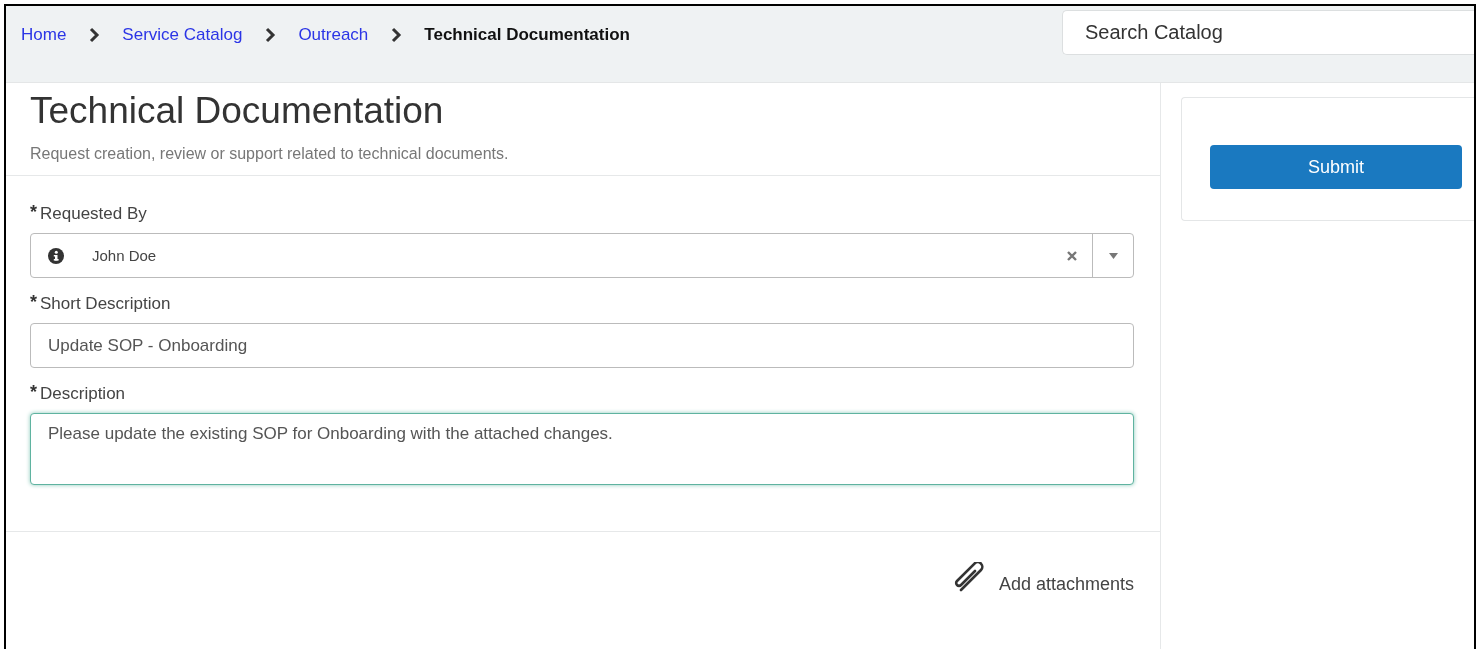 The image size is (1481, 649). I want to click on search-field: Search Catalog, so click(1268, 32).